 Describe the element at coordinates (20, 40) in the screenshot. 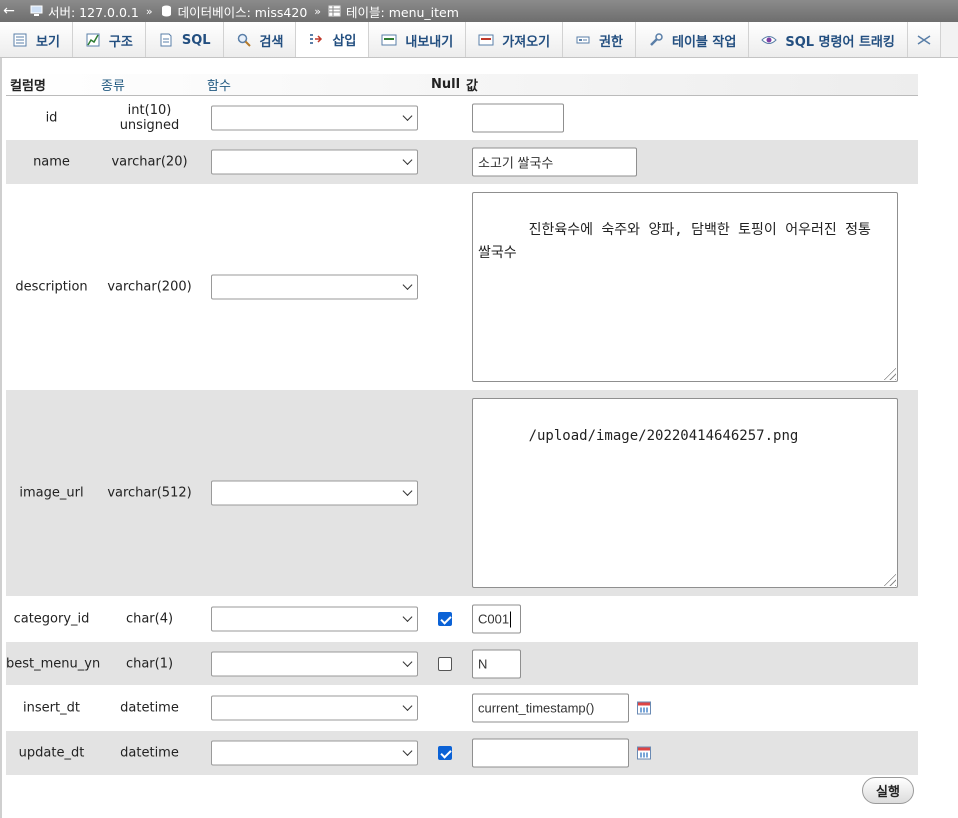

I see `browse-icon` at that location.